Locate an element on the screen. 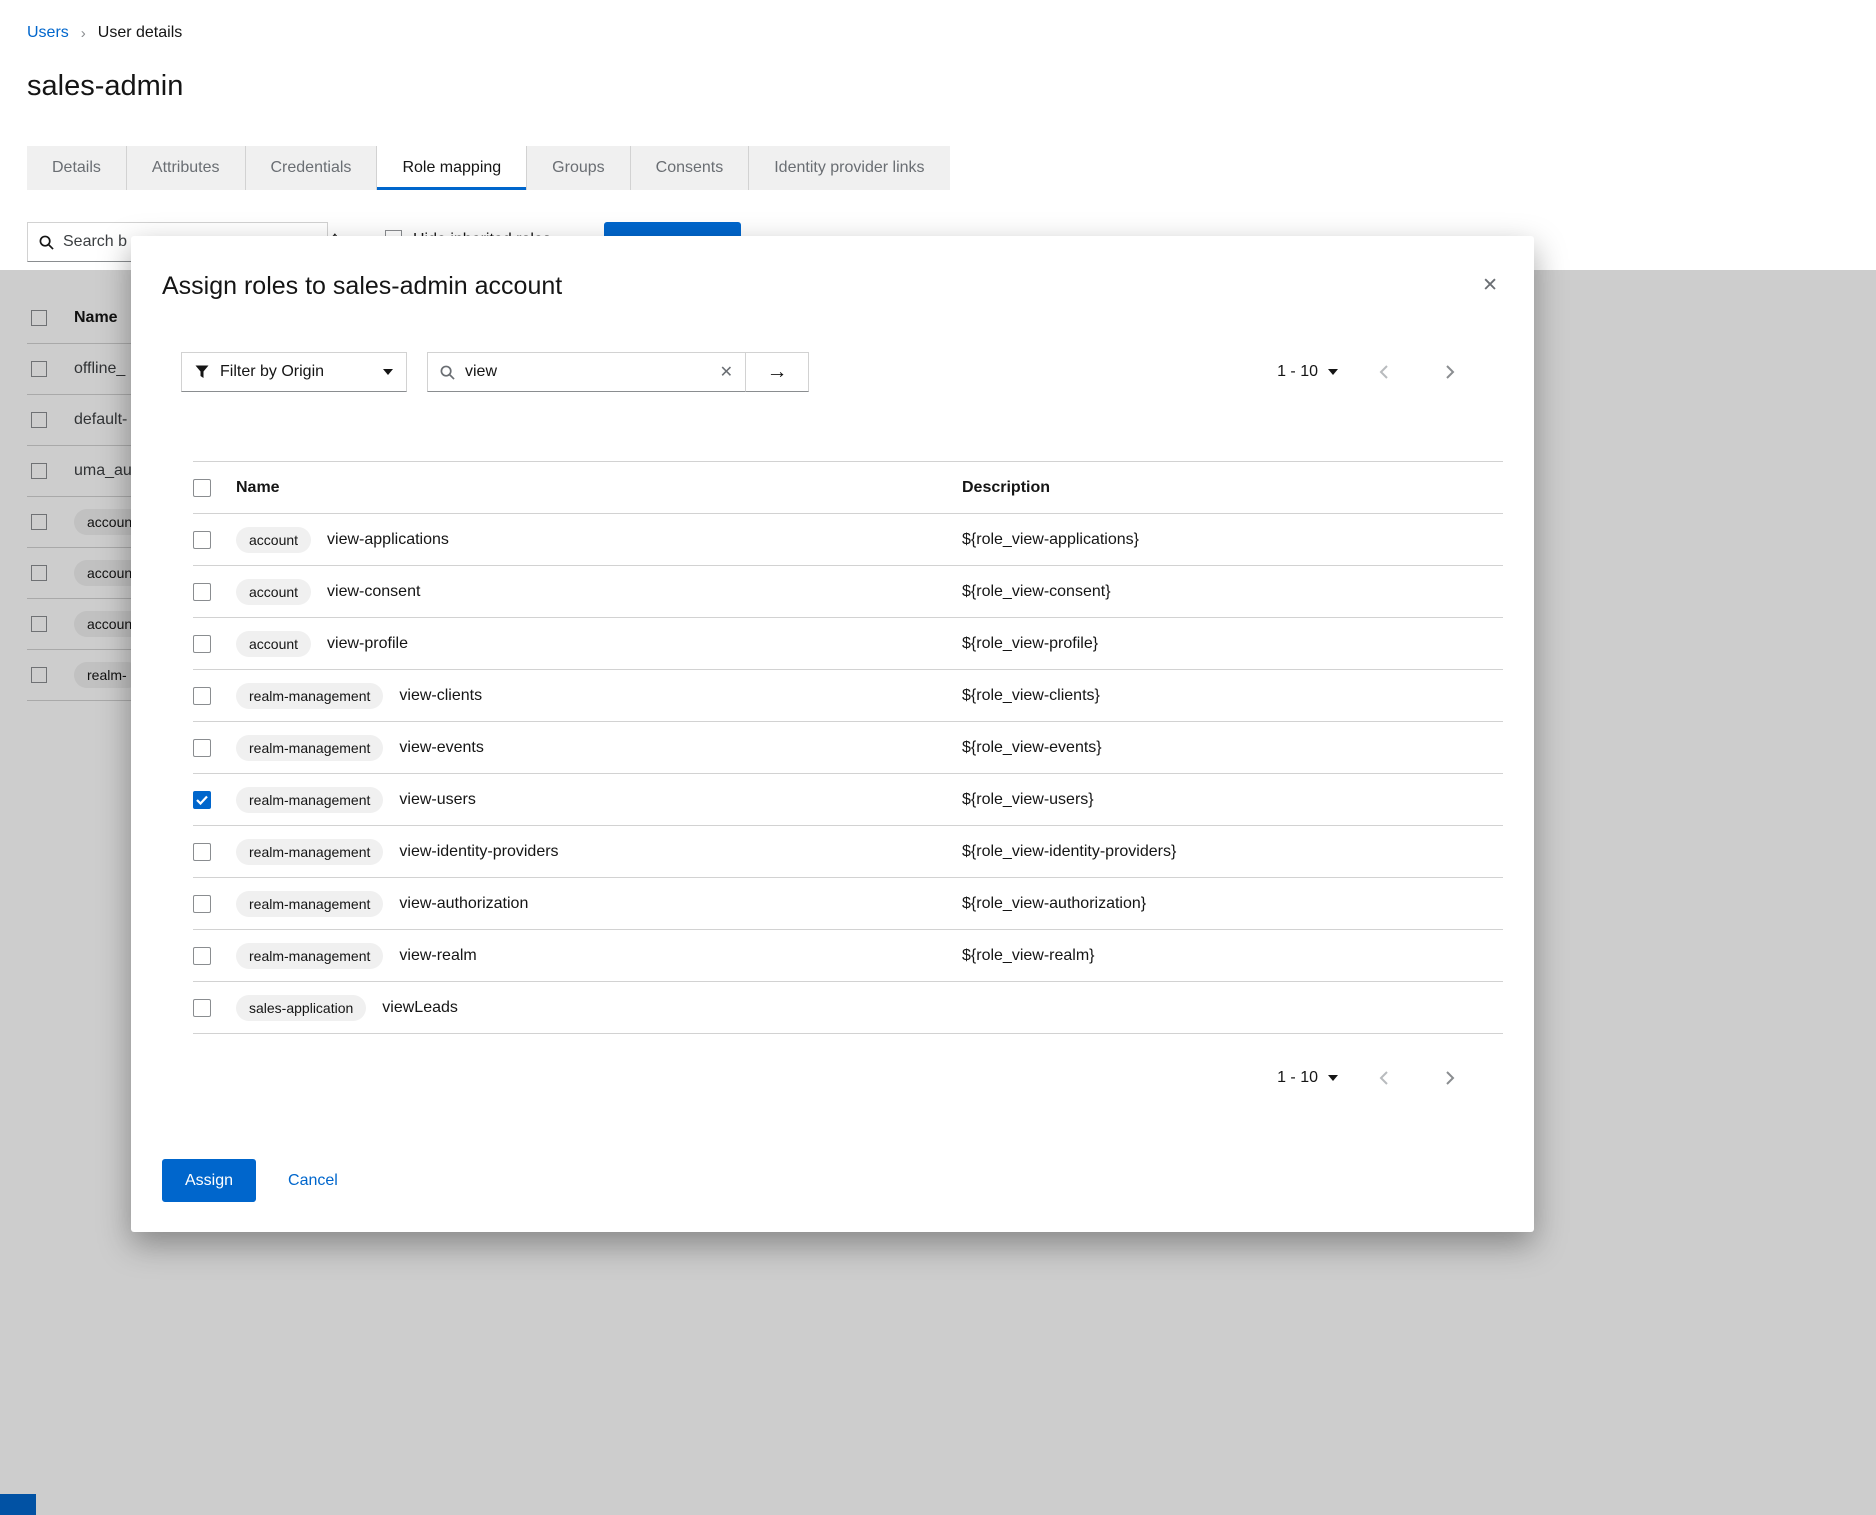 Image resolution: width=1876 pixels, height=1515 pixels. modal-role-row: account view-profile ${role_view-profile} is located at coordinates (848, 644).